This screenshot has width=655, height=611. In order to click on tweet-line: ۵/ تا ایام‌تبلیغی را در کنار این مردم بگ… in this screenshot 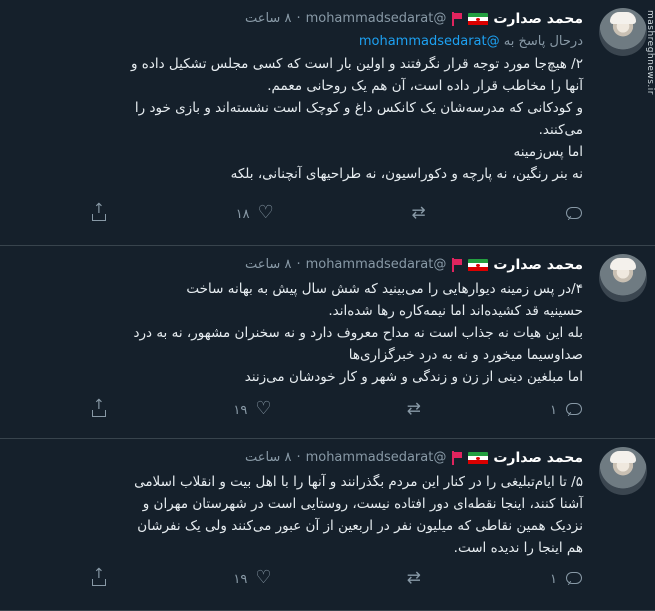, I will do `click(358, 482)`.